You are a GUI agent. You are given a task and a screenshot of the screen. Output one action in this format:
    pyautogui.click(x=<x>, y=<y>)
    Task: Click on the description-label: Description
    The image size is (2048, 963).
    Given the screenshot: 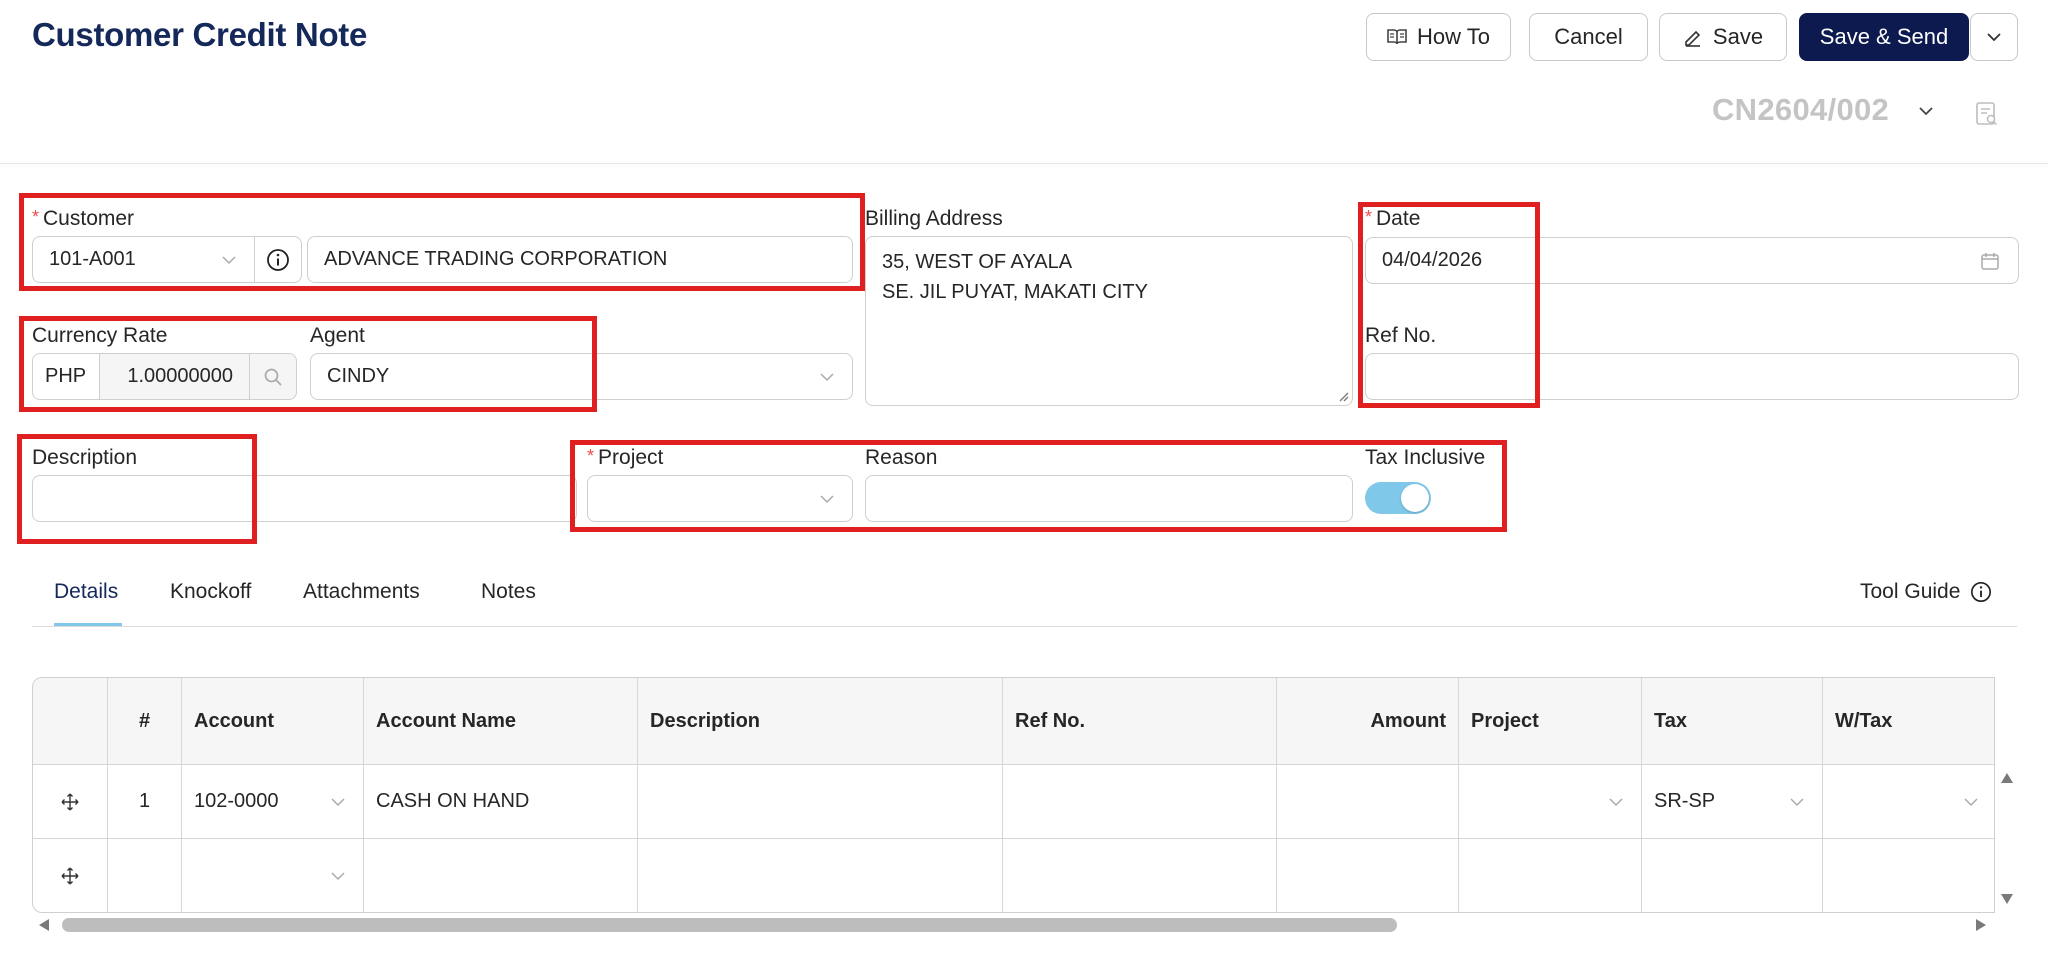 What is the action you would take?
    pyautogui.click(x=85, y=457)
    